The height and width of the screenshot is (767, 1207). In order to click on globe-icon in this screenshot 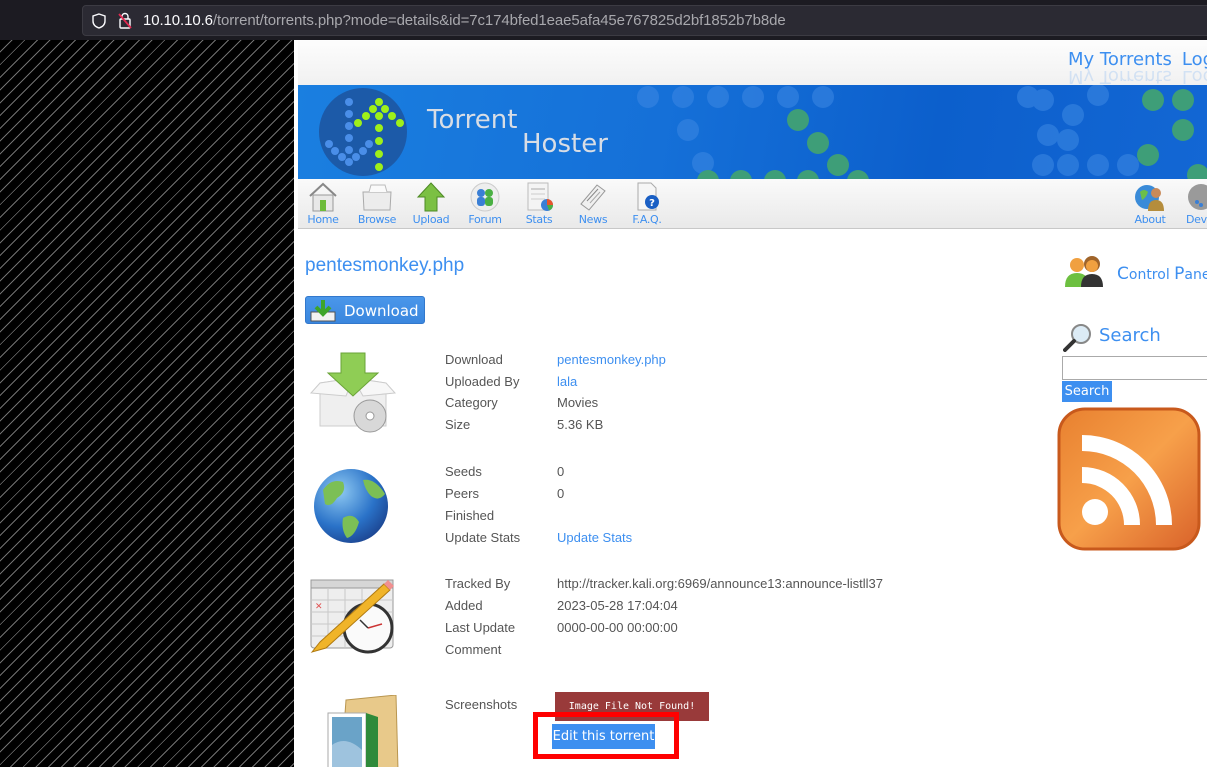, I will do `click(351, 506)`.